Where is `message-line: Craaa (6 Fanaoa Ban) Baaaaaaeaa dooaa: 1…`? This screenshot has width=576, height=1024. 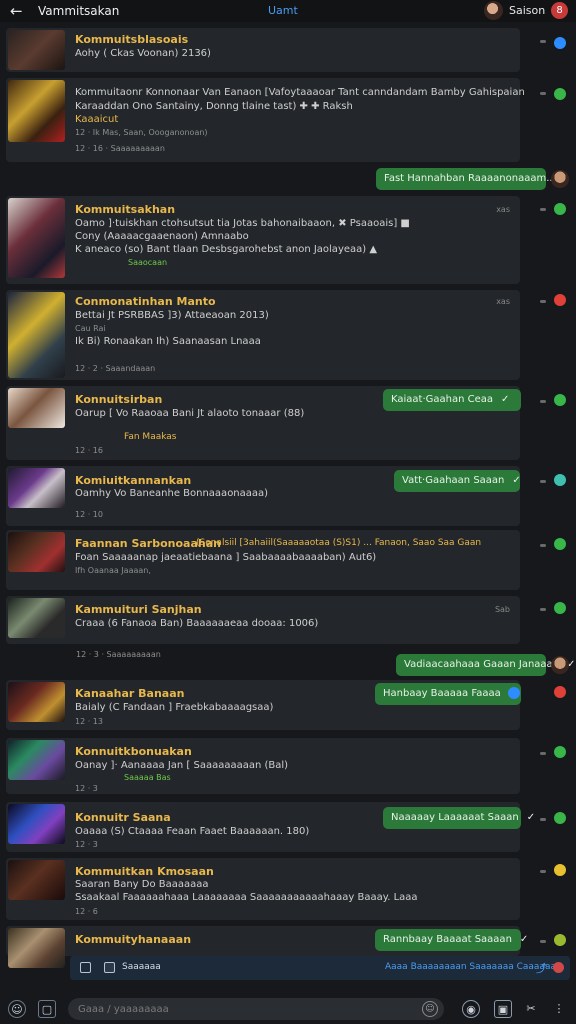 message-line: Craaa (6 Fanaoa Ban) Baaaaaaeaa dooaa: 1… is located at coordinates (197, 623).